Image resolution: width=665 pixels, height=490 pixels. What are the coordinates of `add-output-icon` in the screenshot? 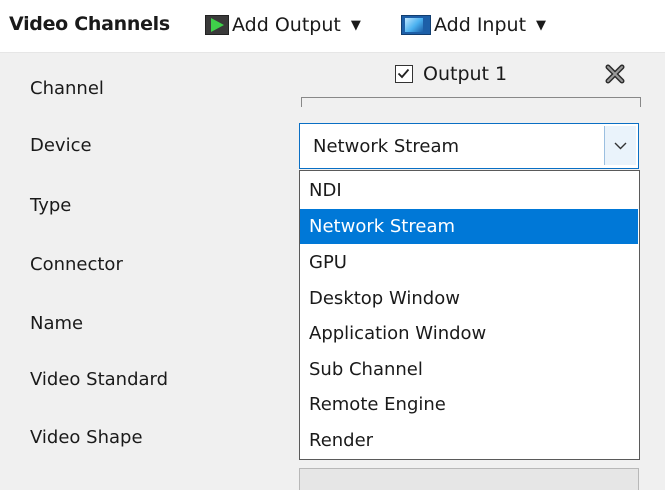 It's located at (217, 25).